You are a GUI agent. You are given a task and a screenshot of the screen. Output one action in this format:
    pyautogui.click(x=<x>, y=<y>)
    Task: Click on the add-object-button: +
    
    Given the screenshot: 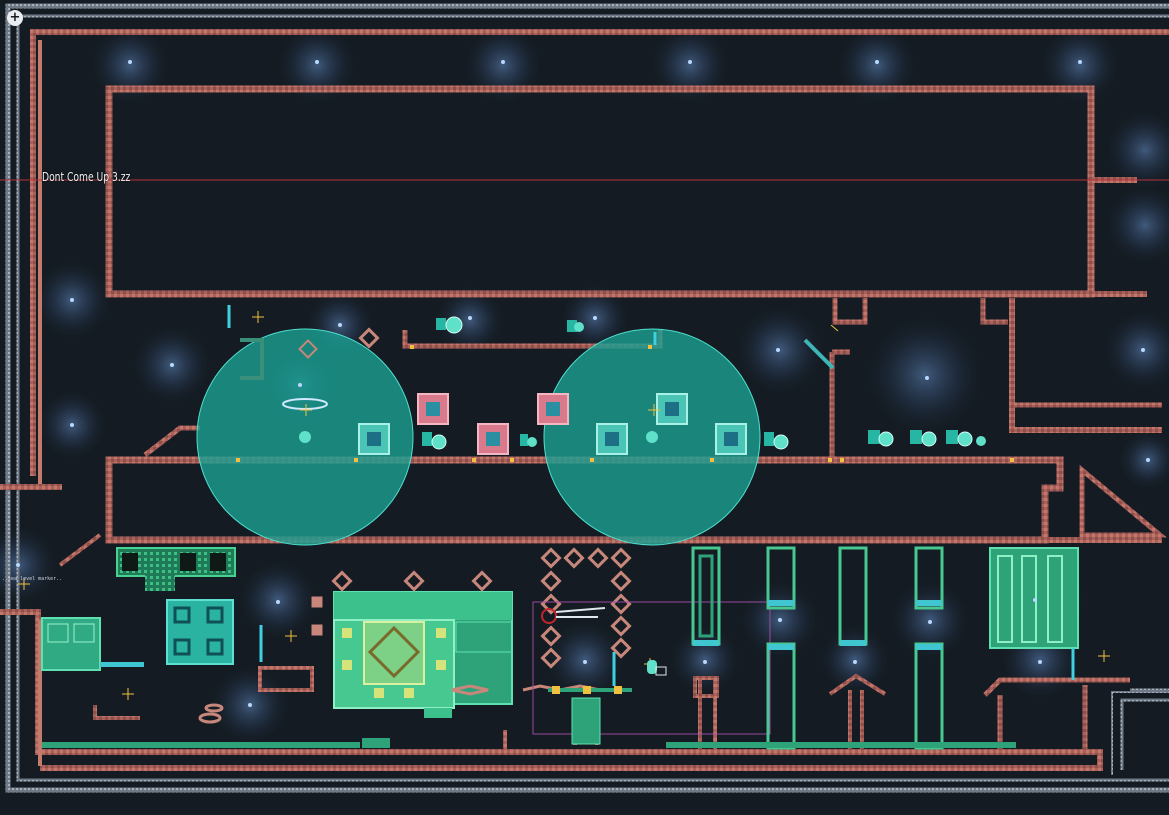 What is the action you would take?
    pyautogui.click(x=15, y=18)
    